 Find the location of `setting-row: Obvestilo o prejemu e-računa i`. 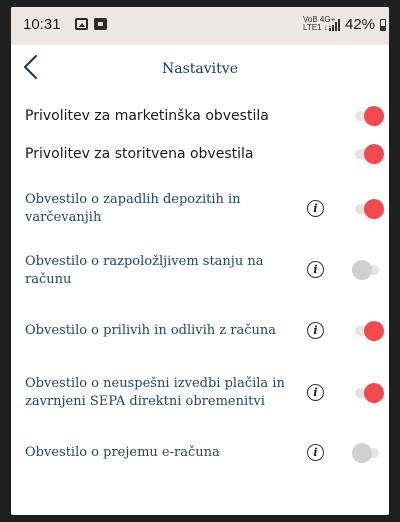

setting-row: Obvestilo o prejemu e-računa i is located at coordinates (200, 456).